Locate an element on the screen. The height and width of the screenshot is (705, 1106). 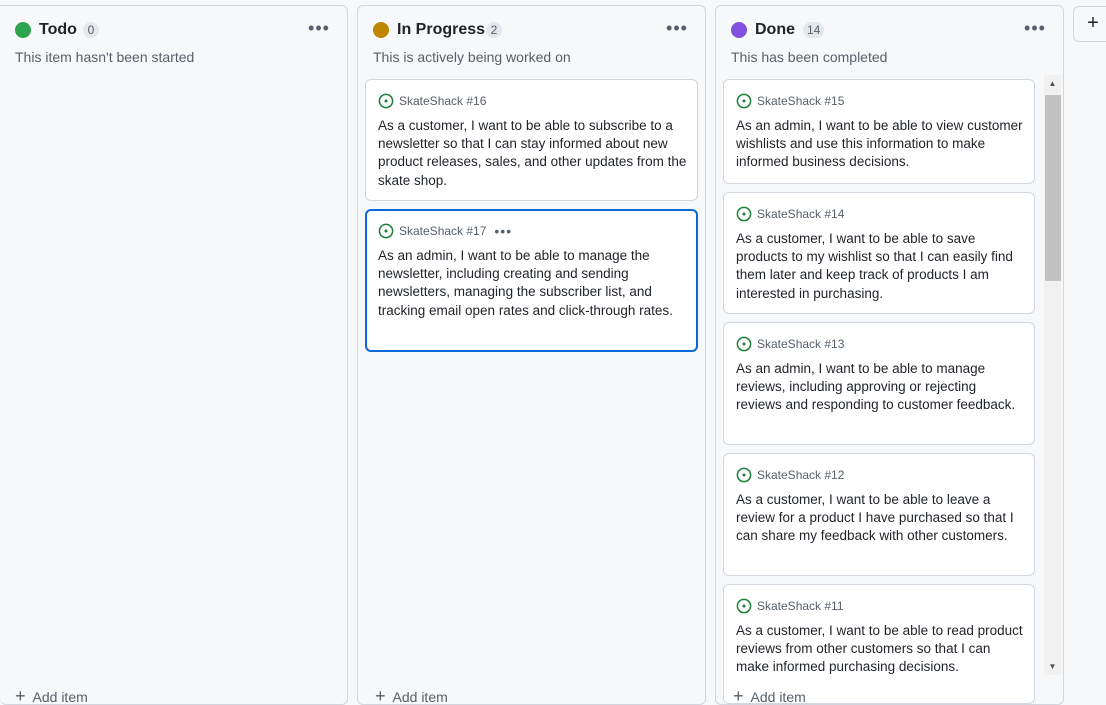
issue-reference-link: SkateShack #13 is located at coordinates (800, 344).